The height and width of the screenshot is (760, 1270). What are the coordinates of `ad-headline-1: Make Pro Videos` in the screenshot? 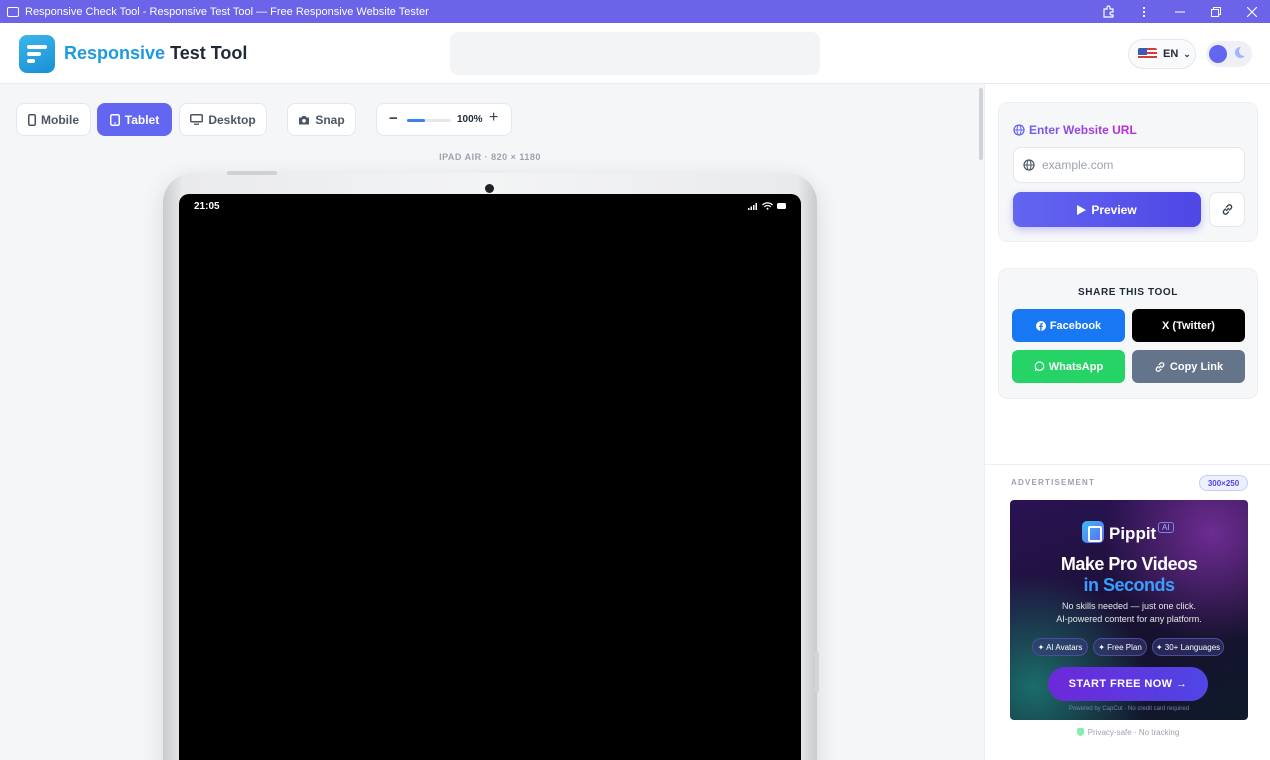 It's located at (1129, 564).